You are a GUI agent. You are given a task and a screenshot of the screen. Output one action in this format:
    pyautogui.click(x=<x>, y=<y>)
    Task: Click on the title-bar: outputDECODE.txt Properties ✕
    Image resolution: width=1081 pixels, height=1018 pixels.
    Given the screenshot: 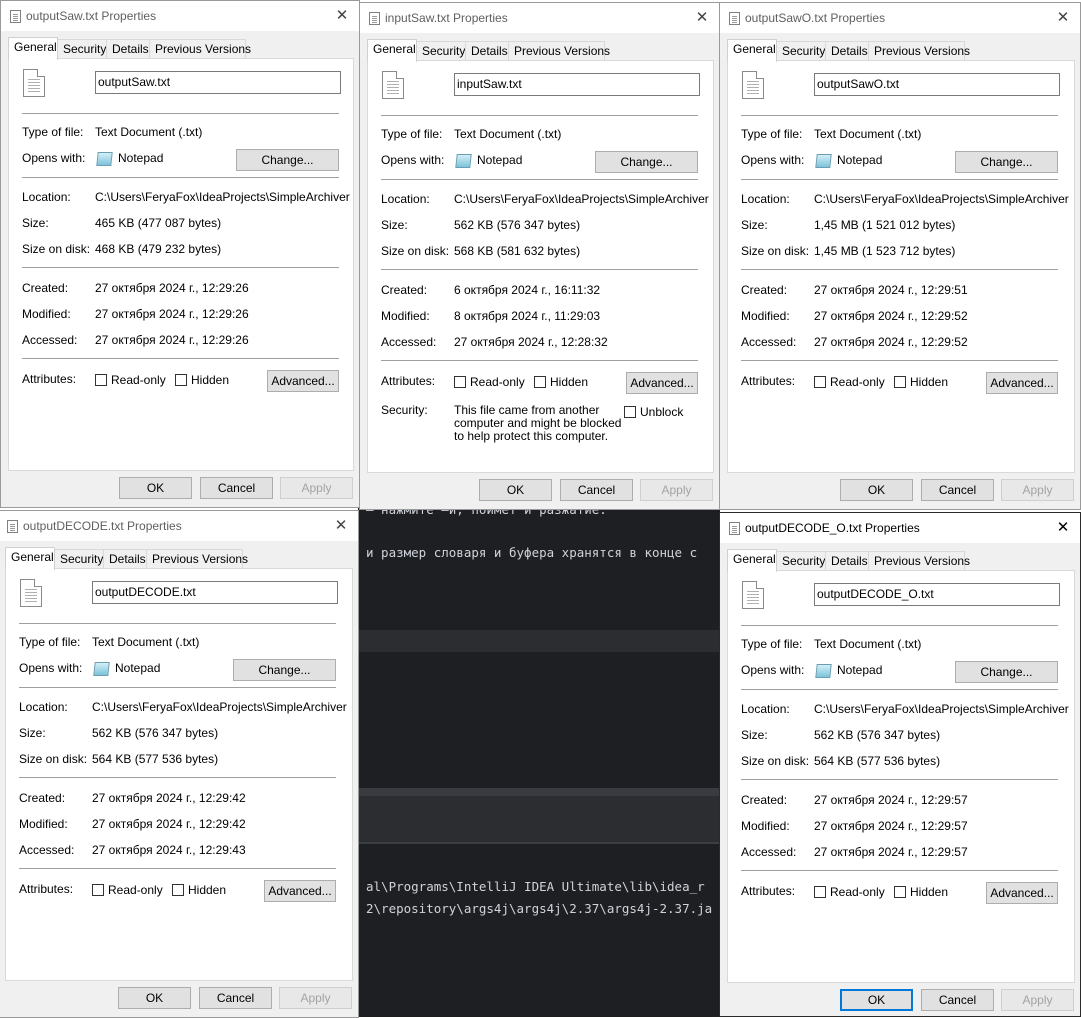 What is the action you would take?
    pyautogui.click(x=179, y=526)
    